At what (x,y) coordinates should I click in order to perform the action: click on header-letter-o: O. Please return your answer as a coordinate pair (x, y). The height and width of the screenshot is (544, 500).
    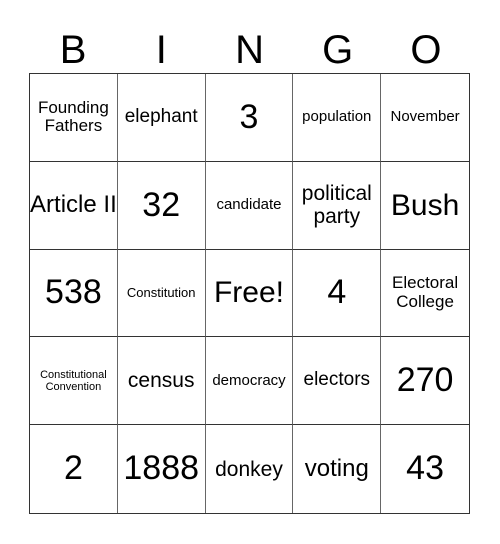
    Looking at the image, I should click on (426, 50).